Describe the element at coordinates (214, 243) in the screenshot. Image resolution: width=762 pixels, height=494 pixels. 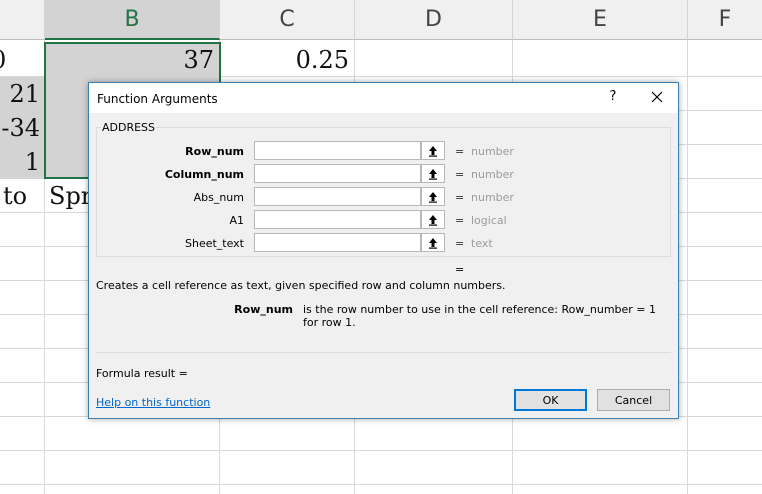
I see `arg-label-sheet-text: Sheet_text` at that location.